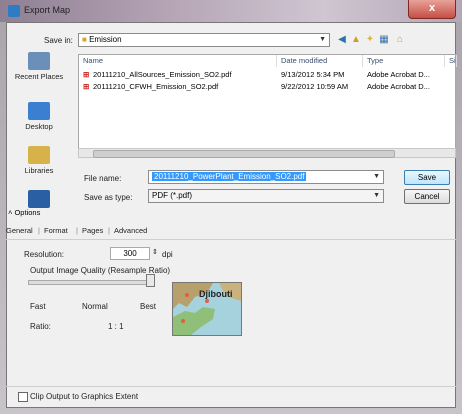 This screenshot has width=462, height=414. I want to click on options-toggle: ˄ Options, so click(24, 212).